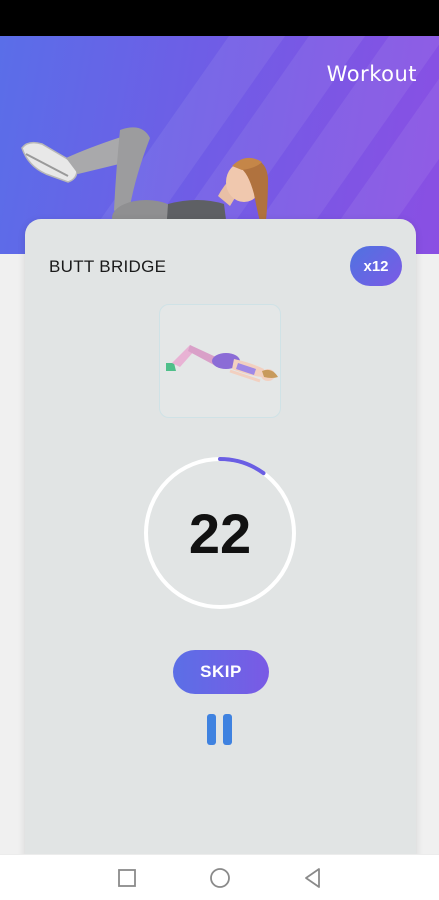 This screenshot has width=439, height=900. What do you see at coordinates (222, 364) in the screenshot?
I see `butt-bridge-illustration` at bounding box center [222, 364].